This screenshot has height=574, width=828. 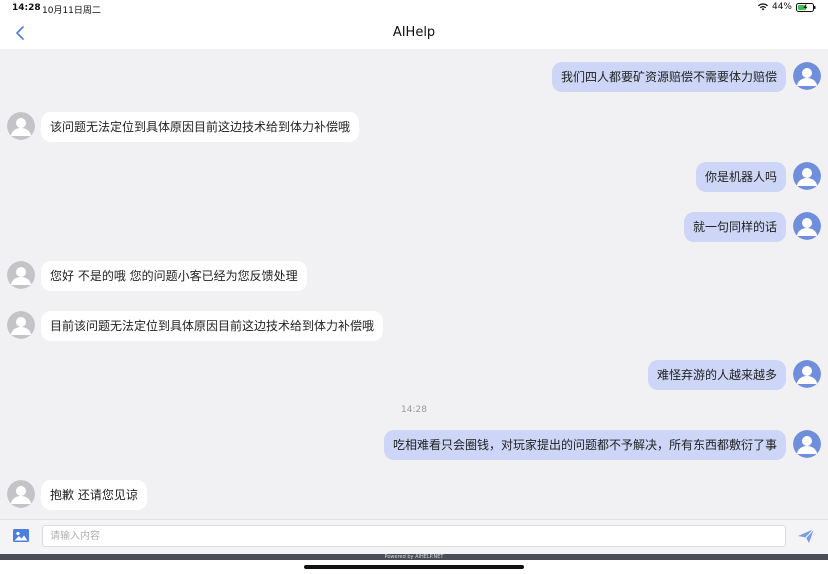 I want to click on wifi-icon, so click(x=762, y=7).